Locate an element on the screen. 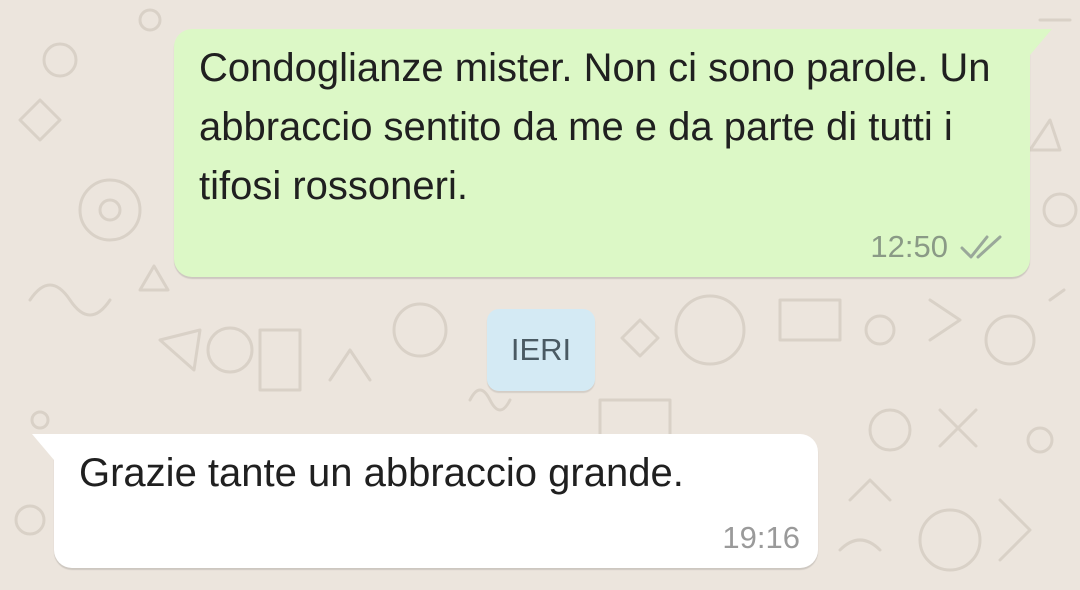  incoming-message-text: Grazie tante un abbraccio grande. is located at coordinates (381, 473).